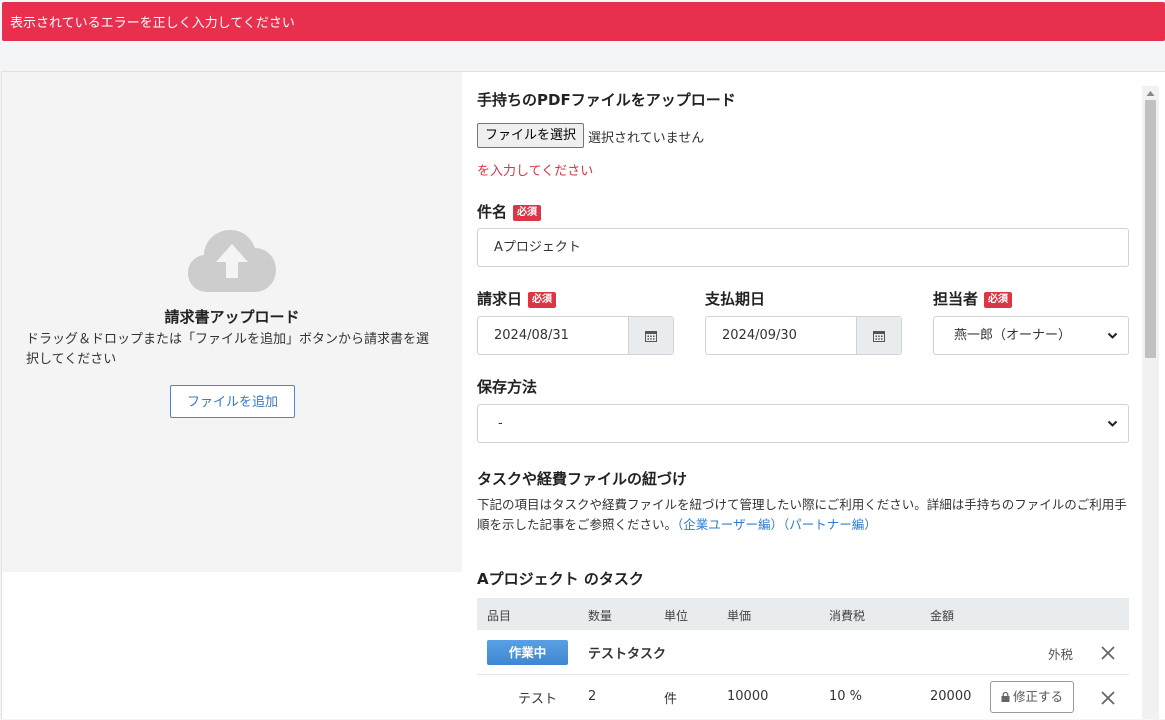 This screenshot has height=720, width=1165. I want to click on due-date-input: 2024/09/30, so click(803, 335).